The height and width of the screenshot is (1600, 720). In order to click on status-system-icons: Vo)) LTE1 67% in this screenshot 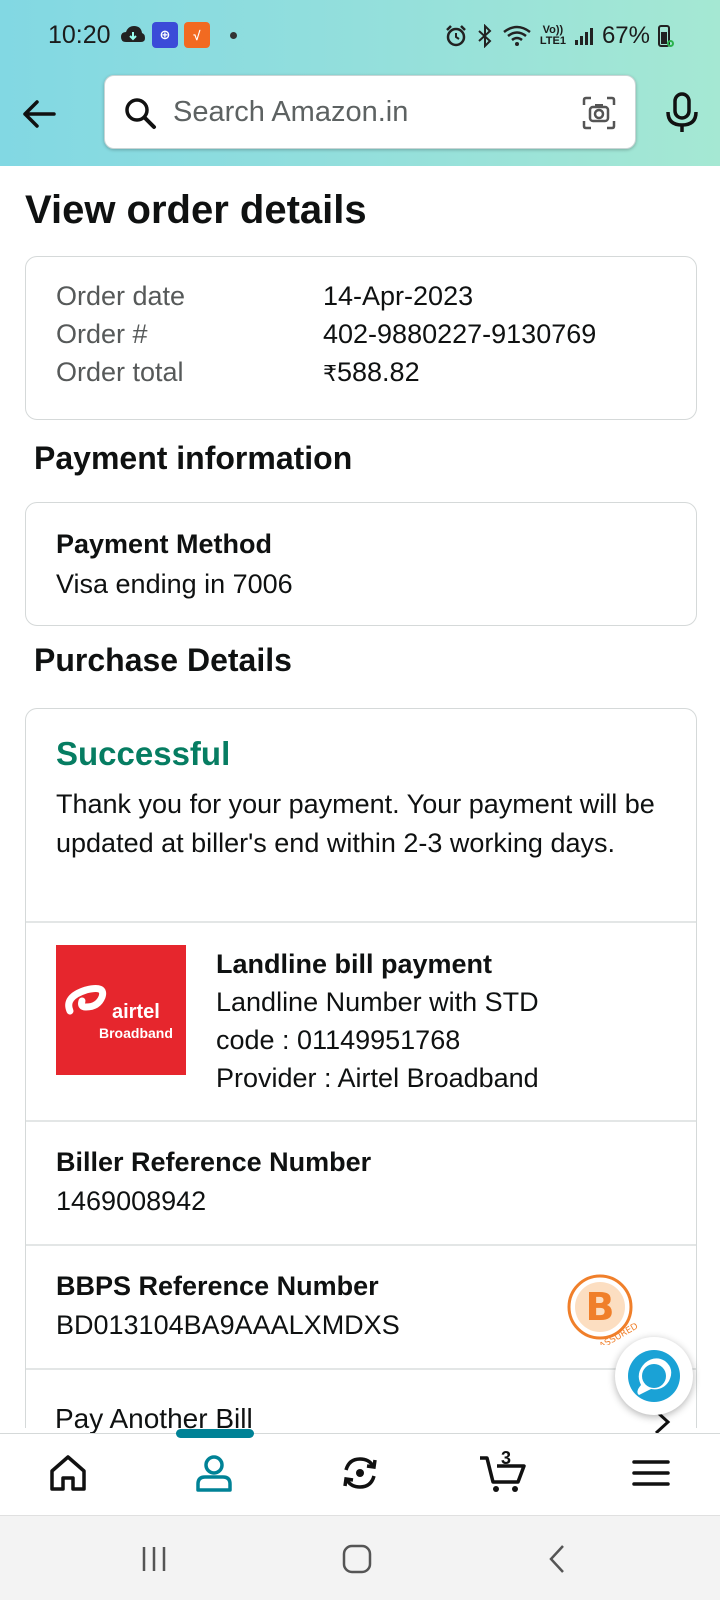, I will do `click(557, 36)`.